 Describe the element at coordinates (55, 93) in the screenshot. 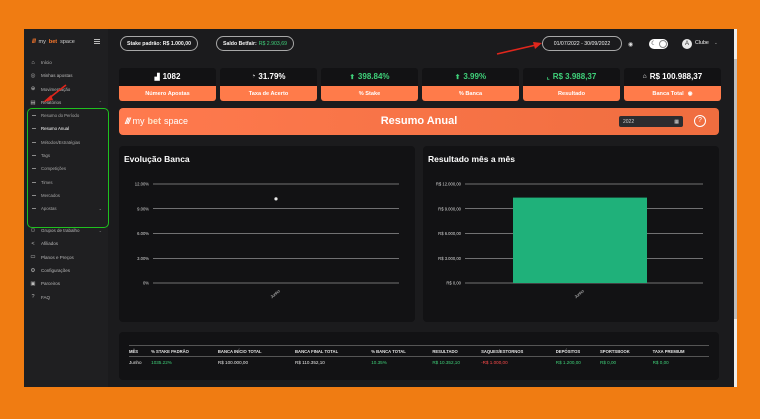

I see `annotation-arrow-sidebar` at that location.